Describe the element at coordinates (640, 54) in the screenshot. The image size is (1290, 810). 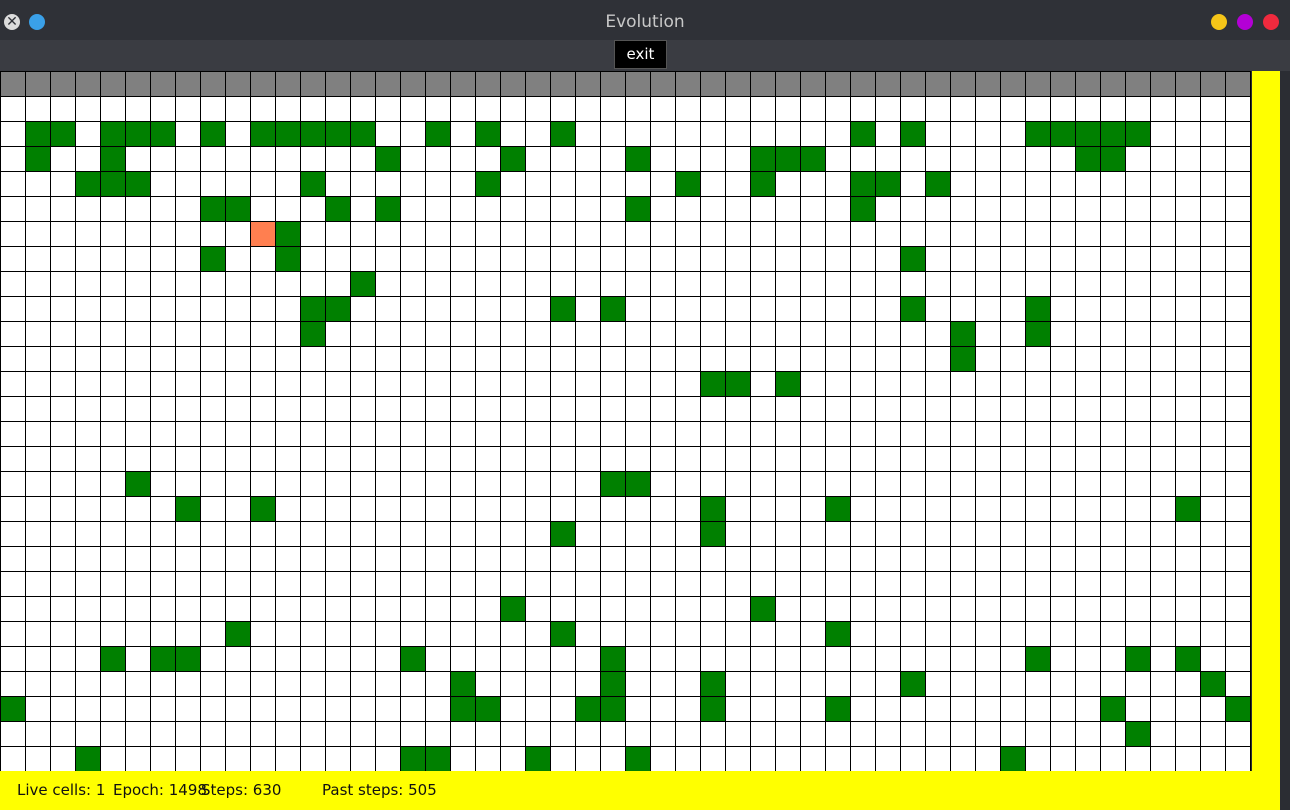
I see `exit-button: exit` at that location.